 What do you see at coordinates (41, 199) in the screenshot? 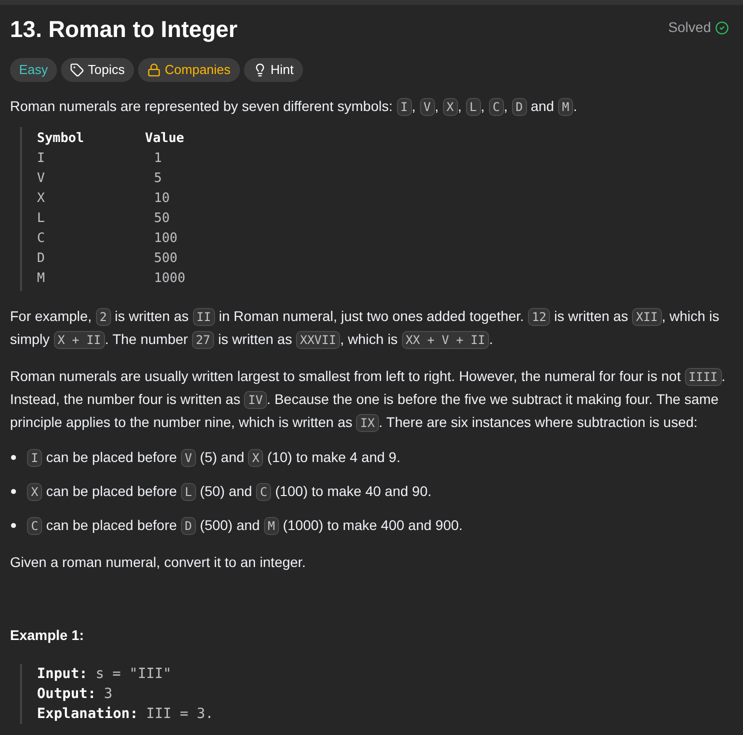
I see `table-cell-text: X` at bounding box center [41, 199].